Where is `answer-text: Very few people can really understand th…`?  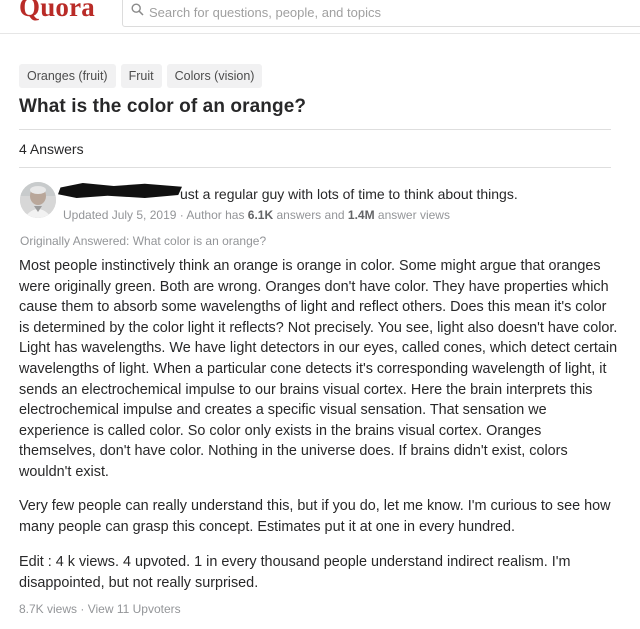
answer-text: Very few people can really understand th… is located at coordinates (315, 516).